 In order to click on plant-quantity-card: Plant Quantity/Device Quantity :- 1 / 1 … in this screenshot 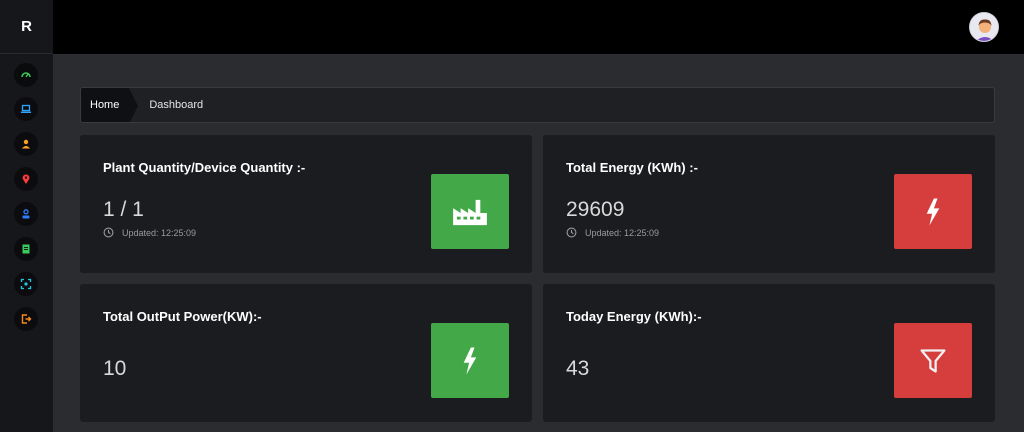, I will do `click(306, 204)`.